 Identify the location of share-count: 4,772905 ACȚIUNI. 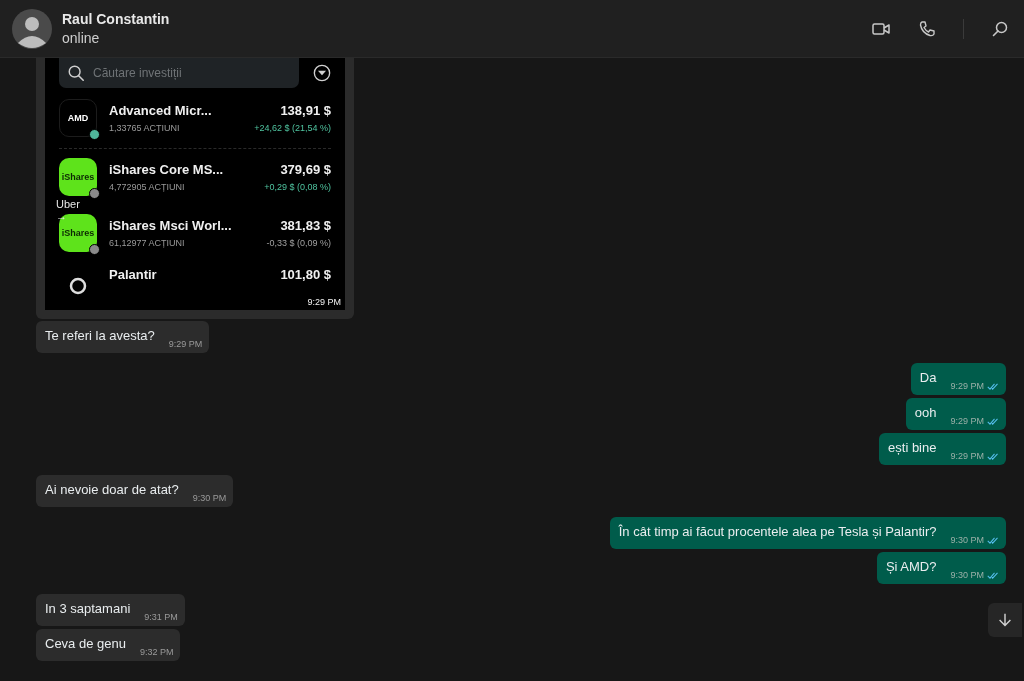
(147, 187).